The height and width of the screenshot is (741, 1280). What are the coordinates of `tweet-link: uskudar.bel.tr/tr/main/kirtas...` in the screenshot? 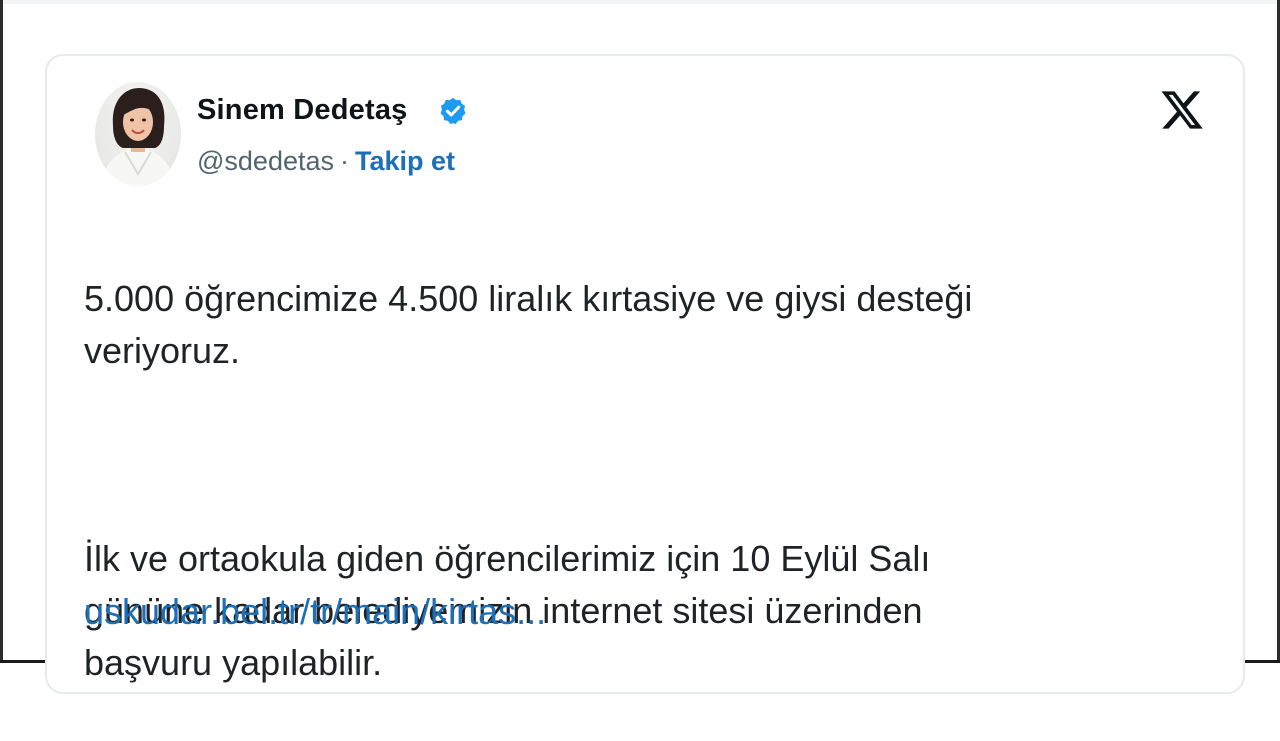 It's located at (315, 612).